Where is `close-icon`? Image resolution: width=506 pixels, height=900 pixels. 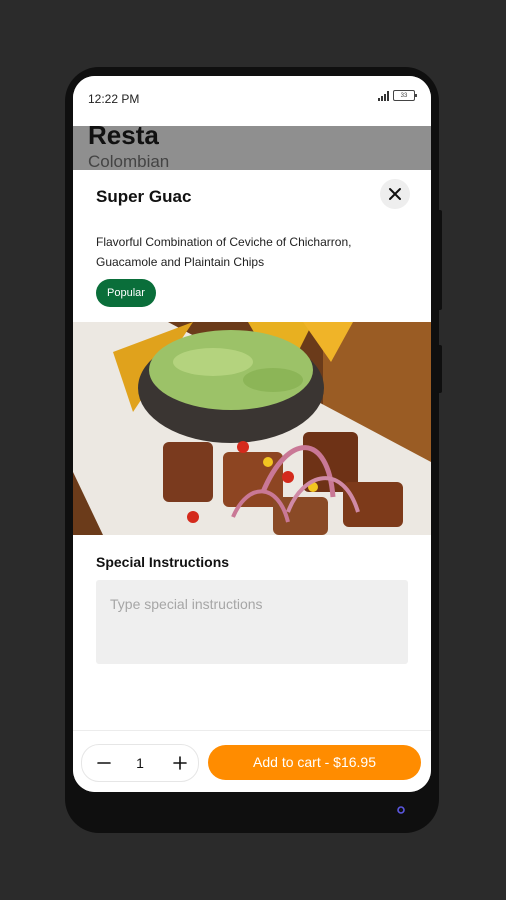 close-icon is located at coordinates (395, 194).